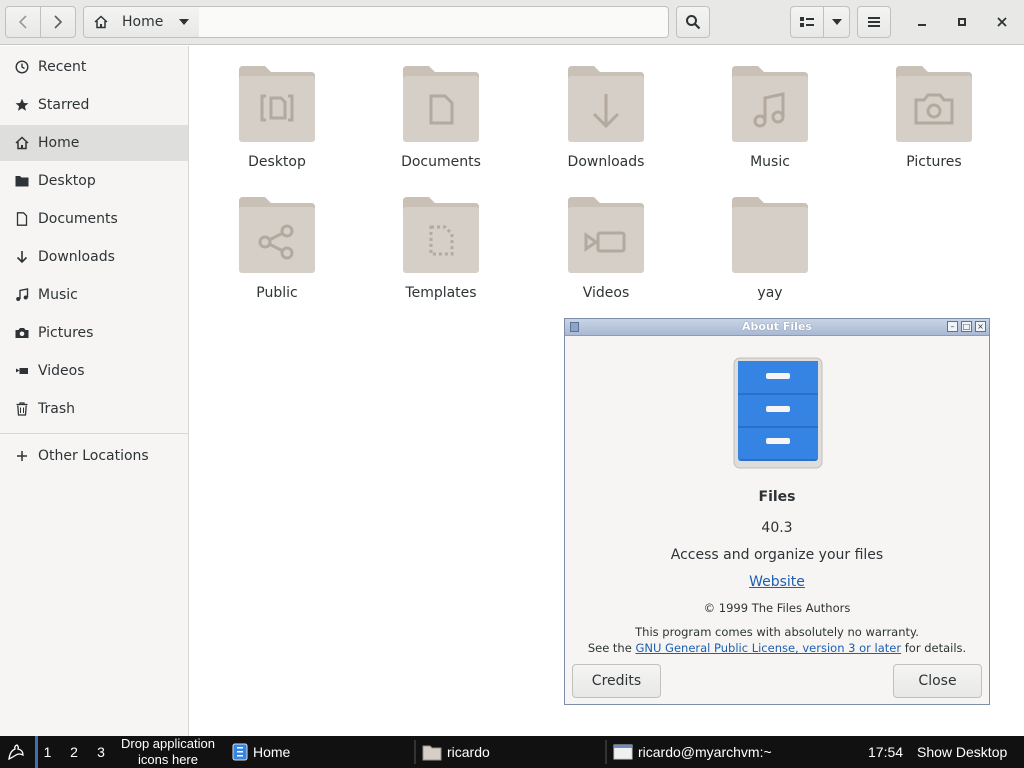 The height and width of the screenshot is (768, 1024). I want to click on sidebar-item-videos: Videos, so click(94, 371).